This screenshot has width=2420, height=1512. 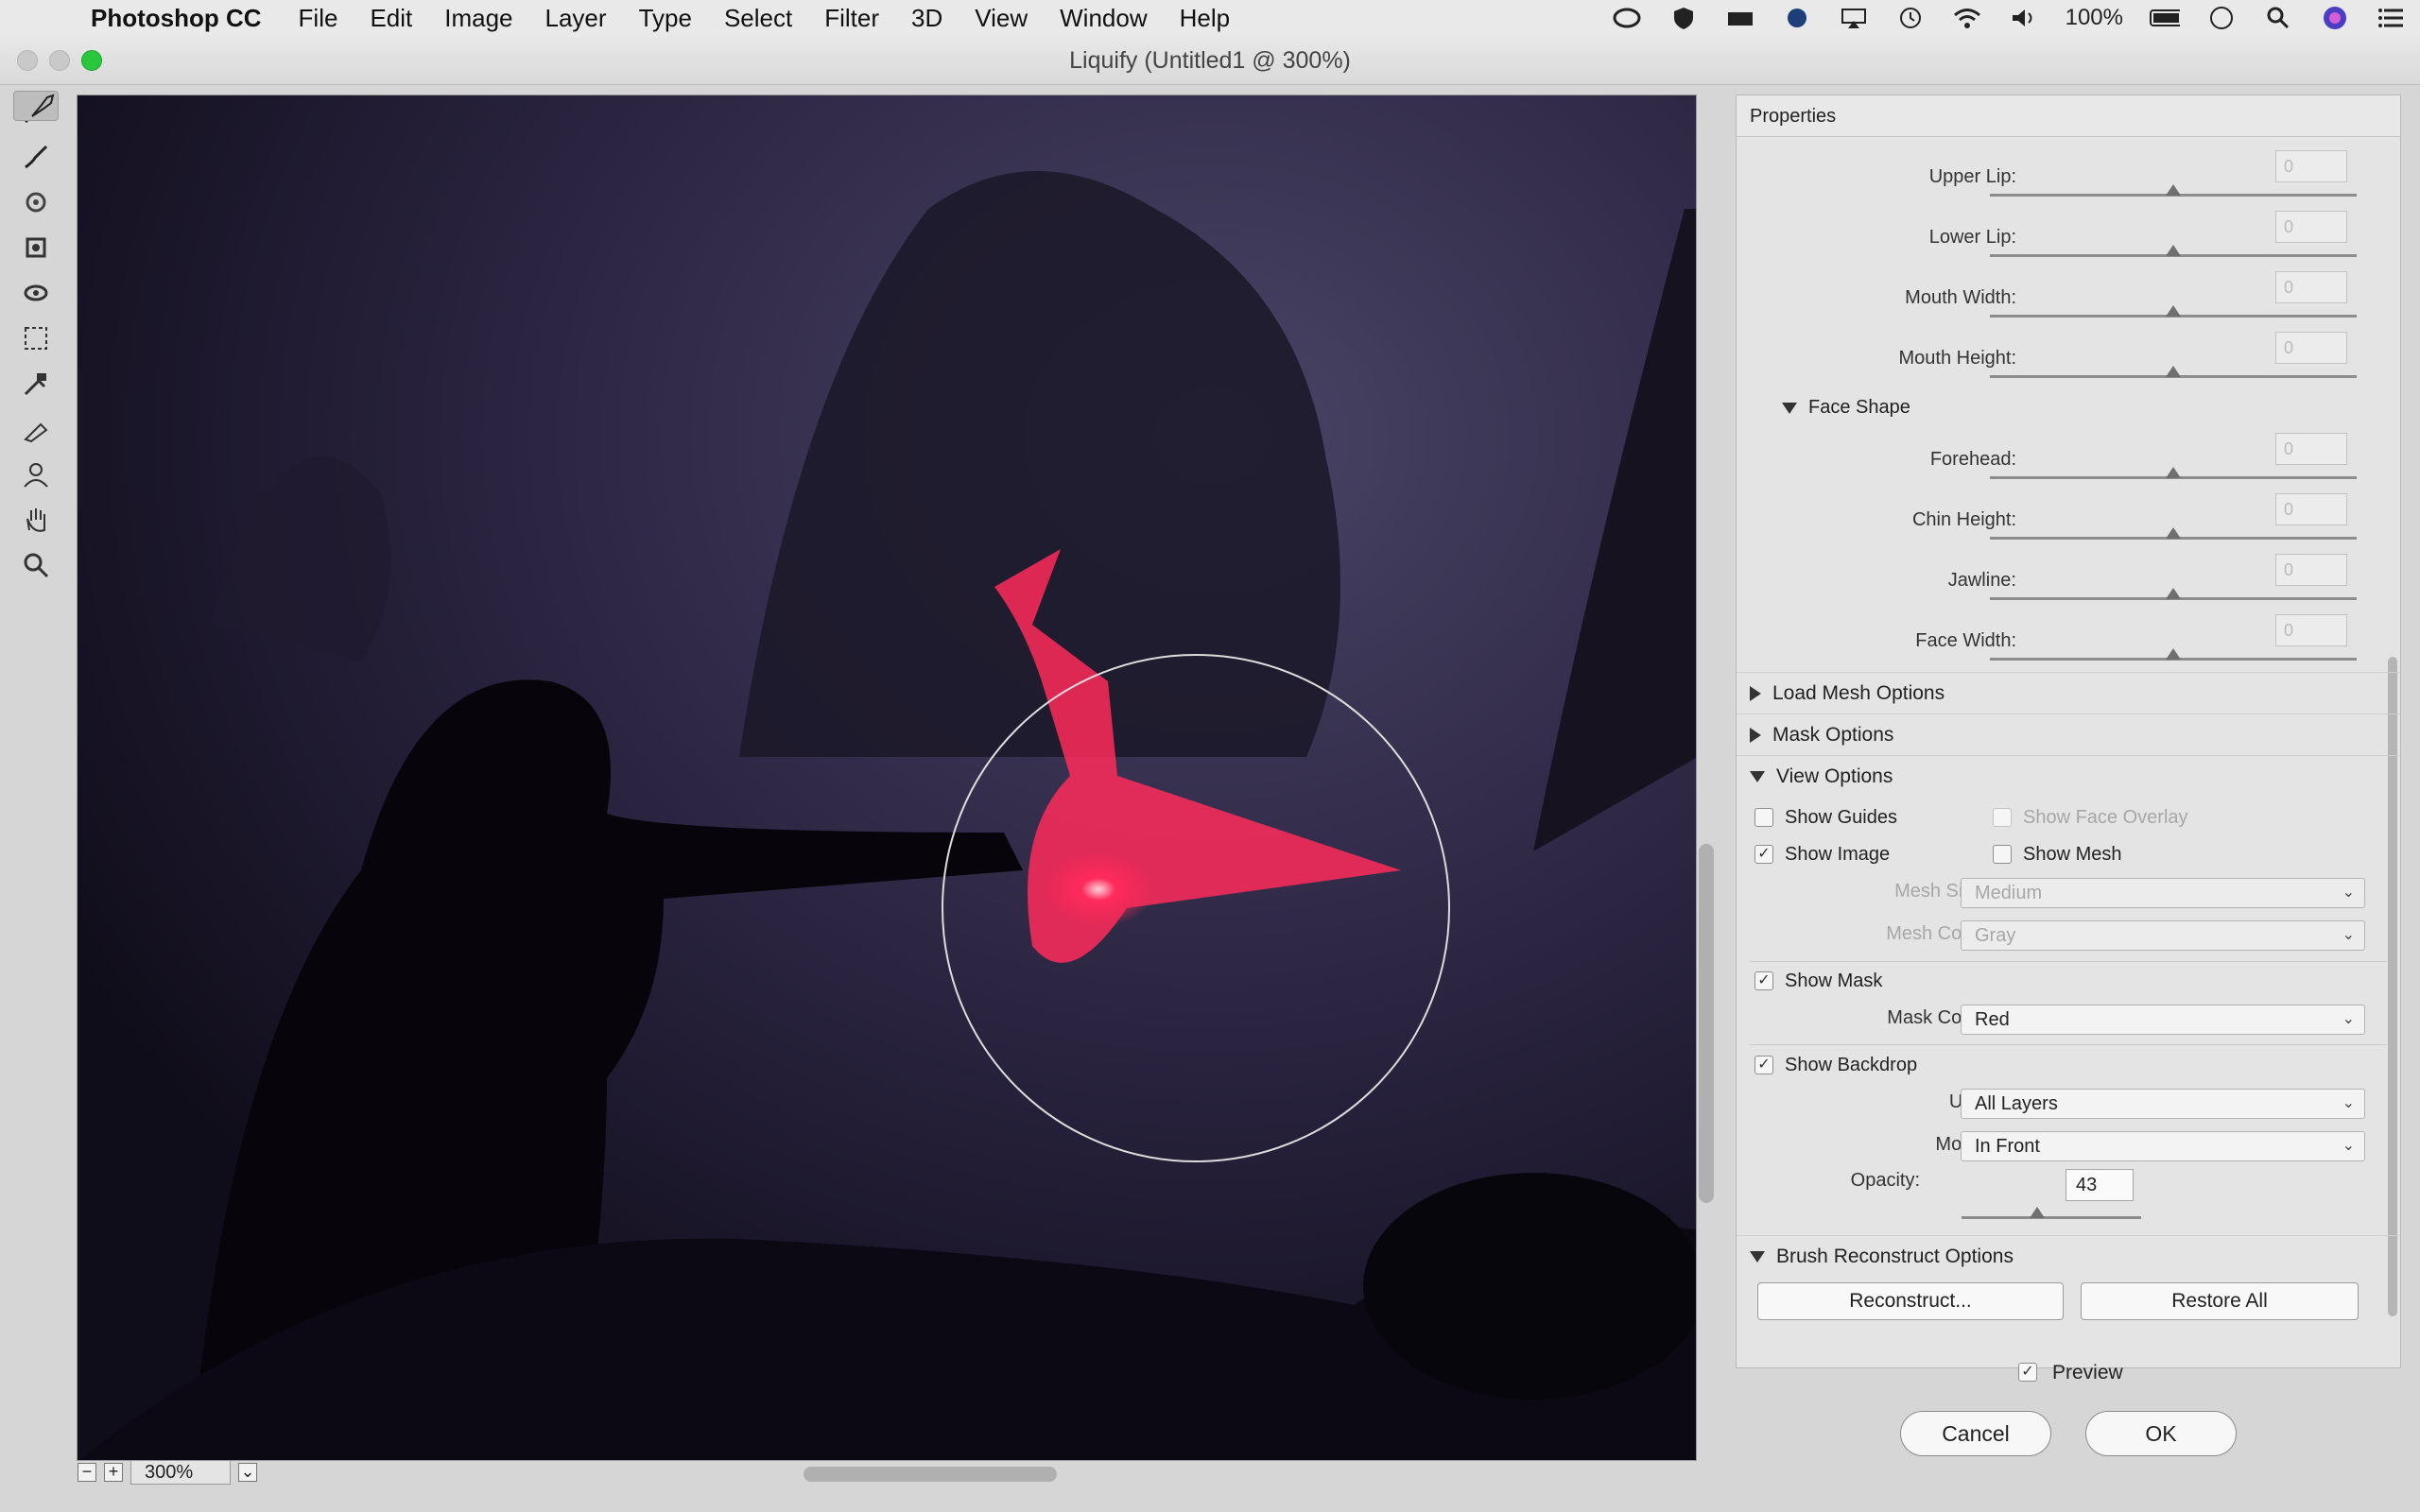 What do you see at coordinates (2163, 1020) in the screenshot?
I see `mask-color-select: Red ⌄` at bounding box center [2163, 1020].